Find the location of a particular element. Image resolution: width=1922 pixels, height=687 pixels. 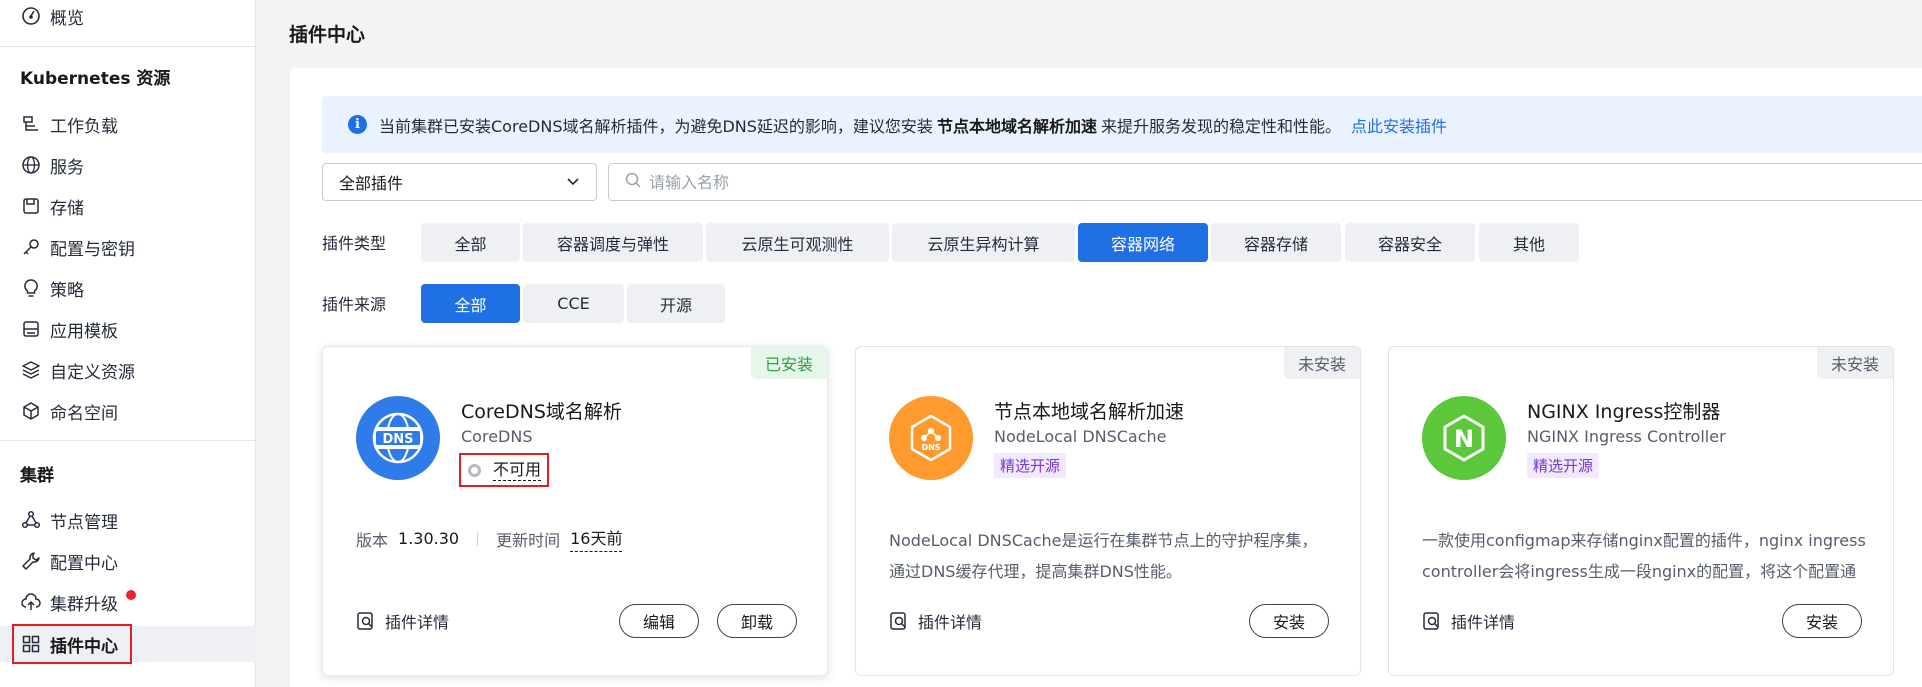

info-icon: i is located at coordinates (357, 124).